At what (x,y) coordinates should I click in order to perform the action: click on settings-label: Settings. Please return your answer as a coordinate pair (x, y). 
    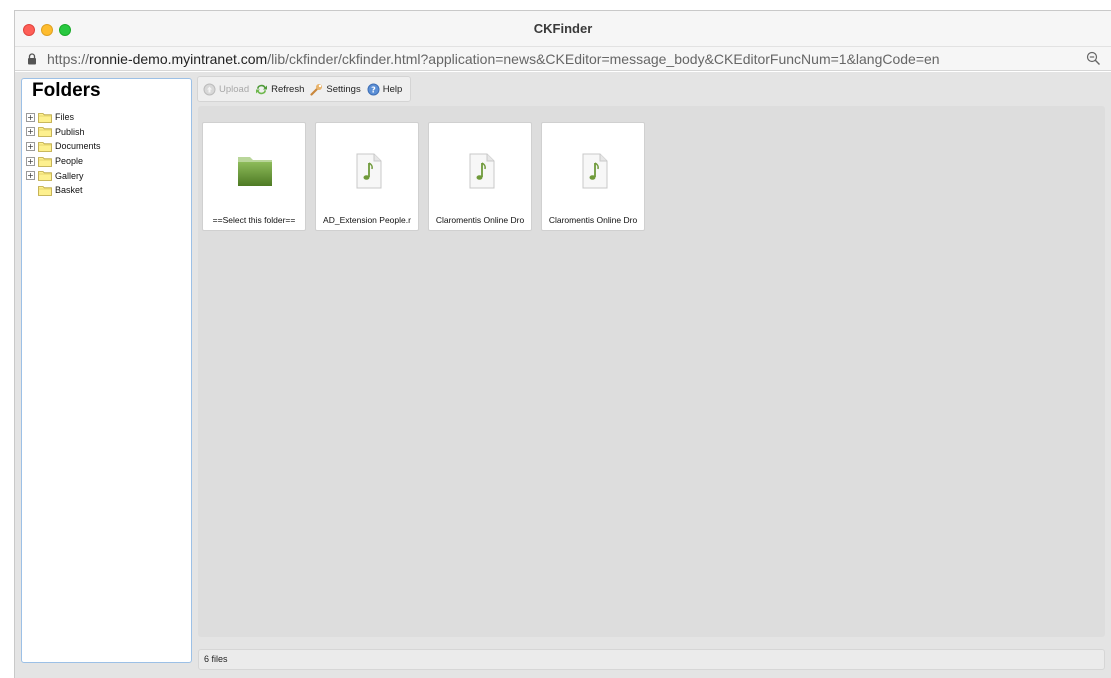
    Looking at the image, I should click on (343, 89).